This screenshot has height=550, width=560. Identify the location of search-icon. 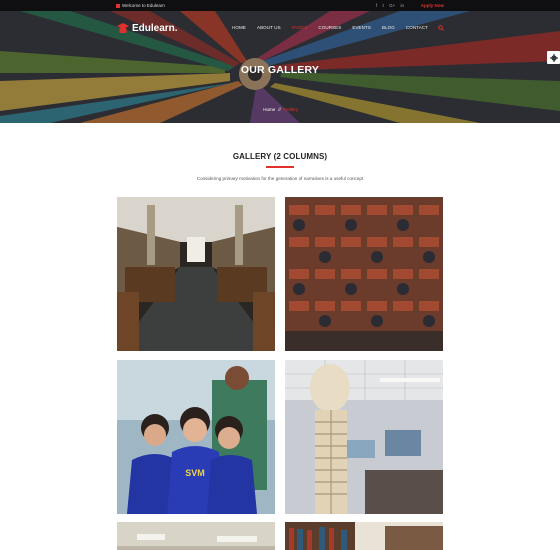
(441, 28).